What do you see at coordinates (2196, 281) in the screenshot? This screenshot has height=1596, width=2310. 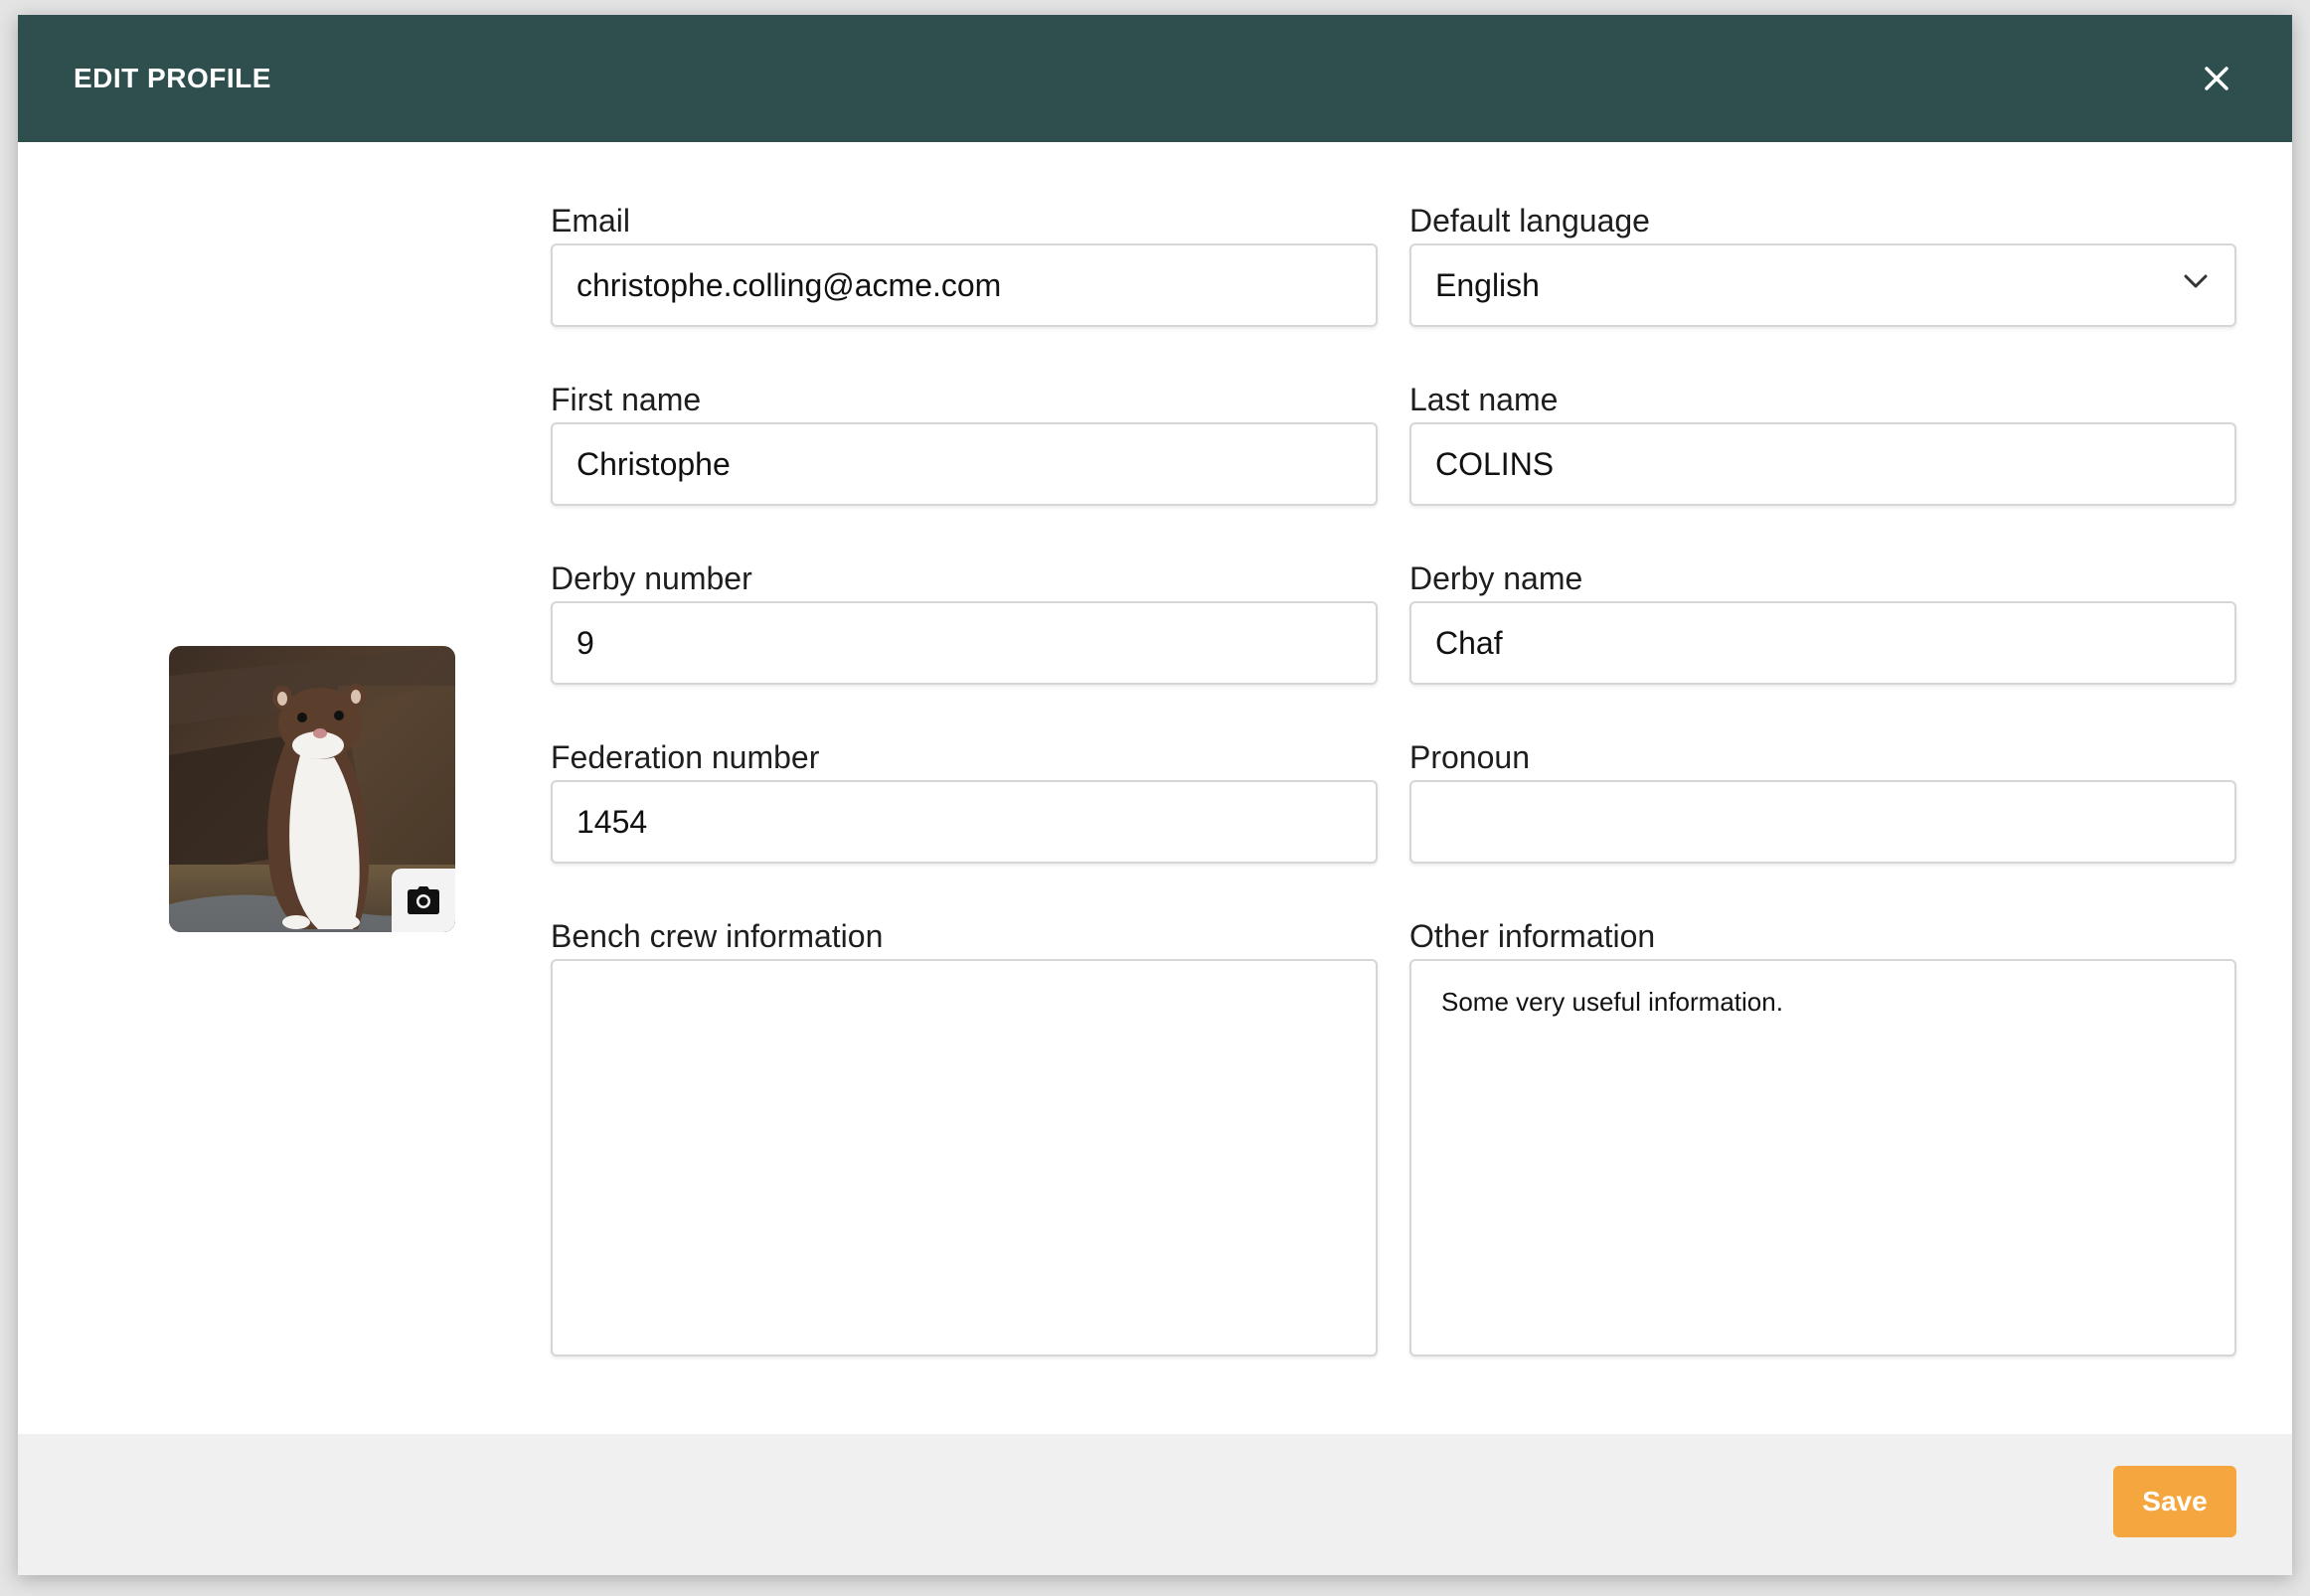 I see `chevron-down-icon` at bounding box center [2196, 281].